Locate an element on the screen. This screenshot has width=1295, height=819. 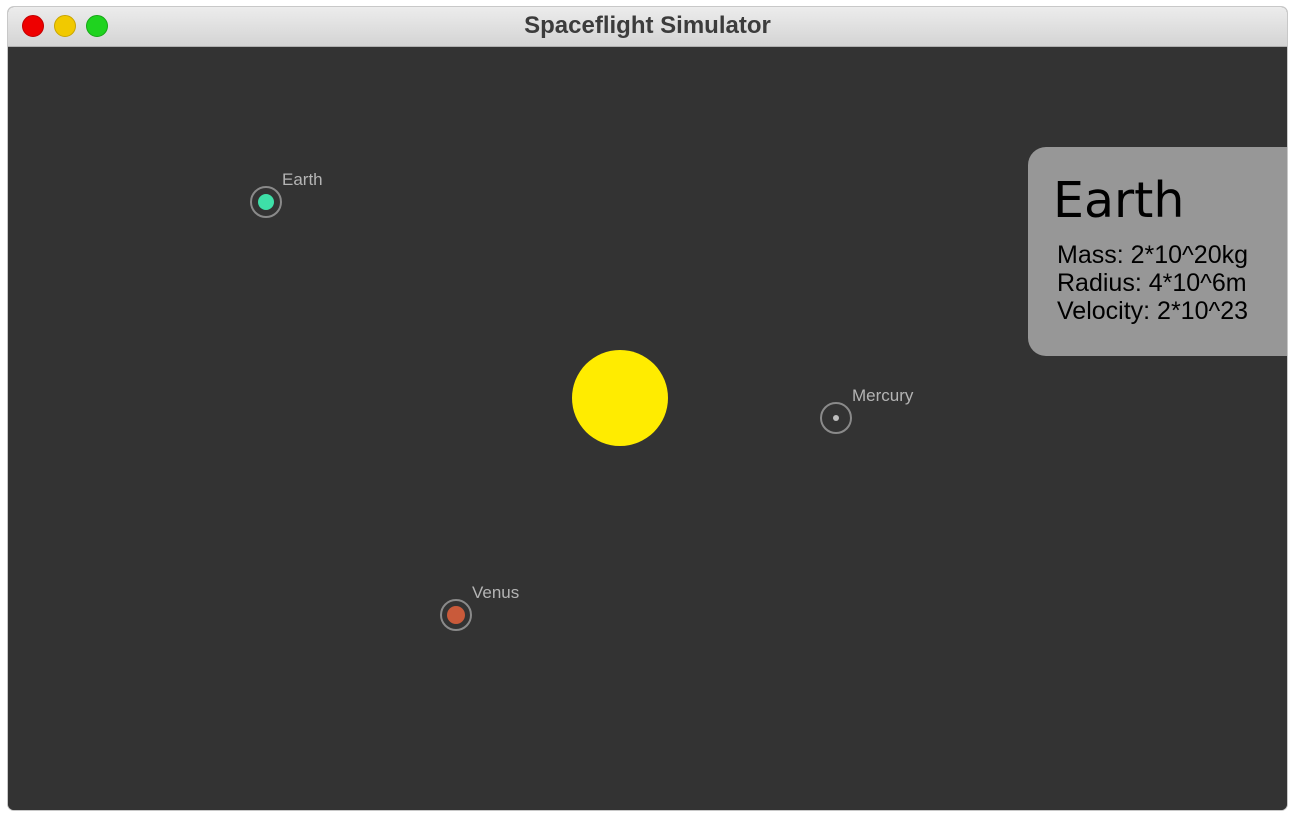
info-velocity: Velocity: 2*10^23 is located at coordinates (1153, 311).